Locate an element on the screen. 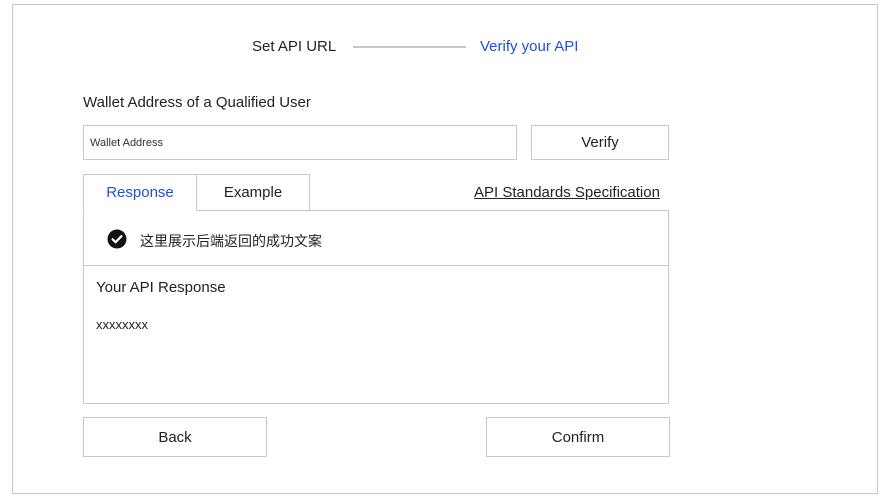 This screenshot has height=502, width=891. tab-response: Response is located at coordinates (140, 192).